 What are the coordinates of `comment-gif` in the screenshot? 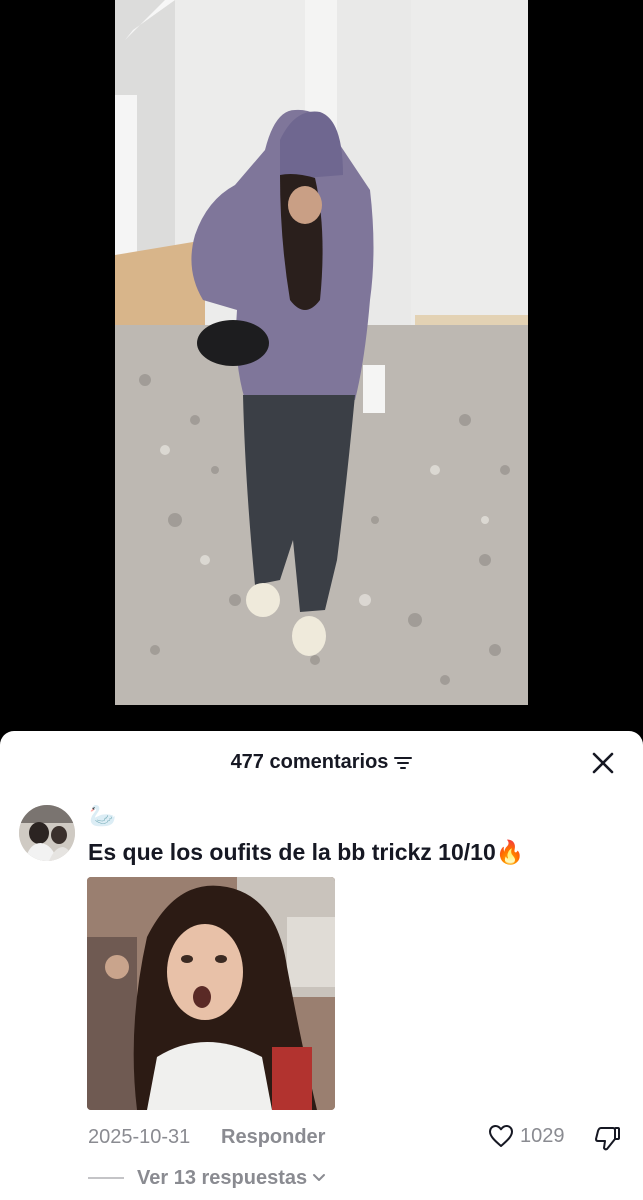 It's located at (211, 993).